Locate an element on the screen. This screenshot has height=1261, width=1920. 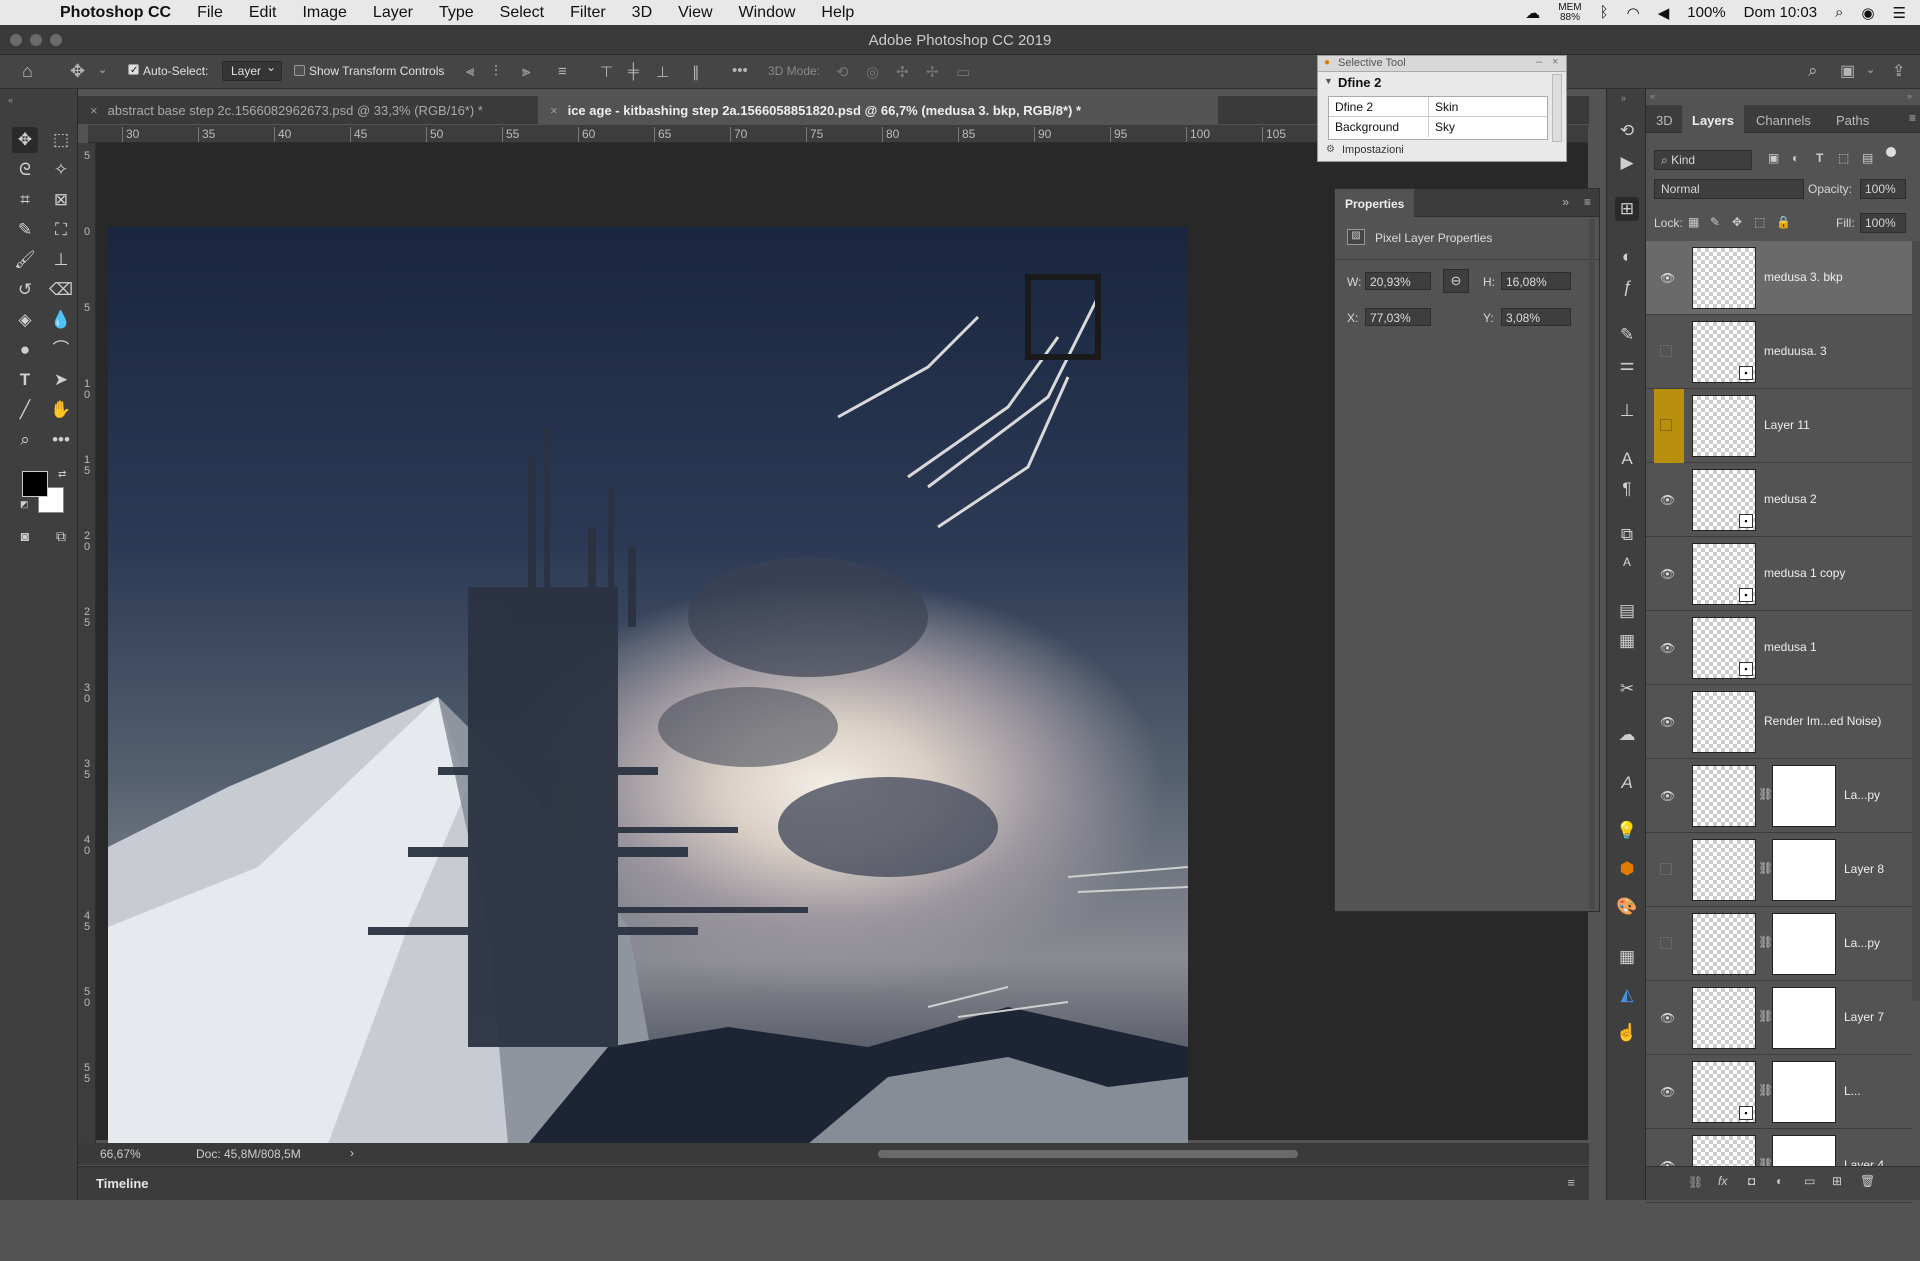
timeline-tab: Timeline is located at coordinates (122, 1183).